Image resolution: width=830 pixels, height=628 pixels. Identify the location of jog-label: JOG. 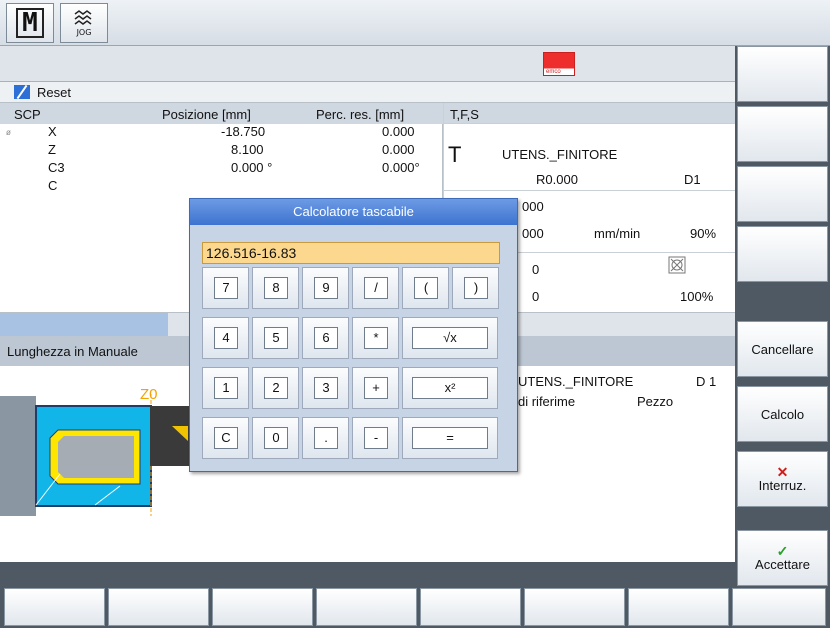
(84, 32).